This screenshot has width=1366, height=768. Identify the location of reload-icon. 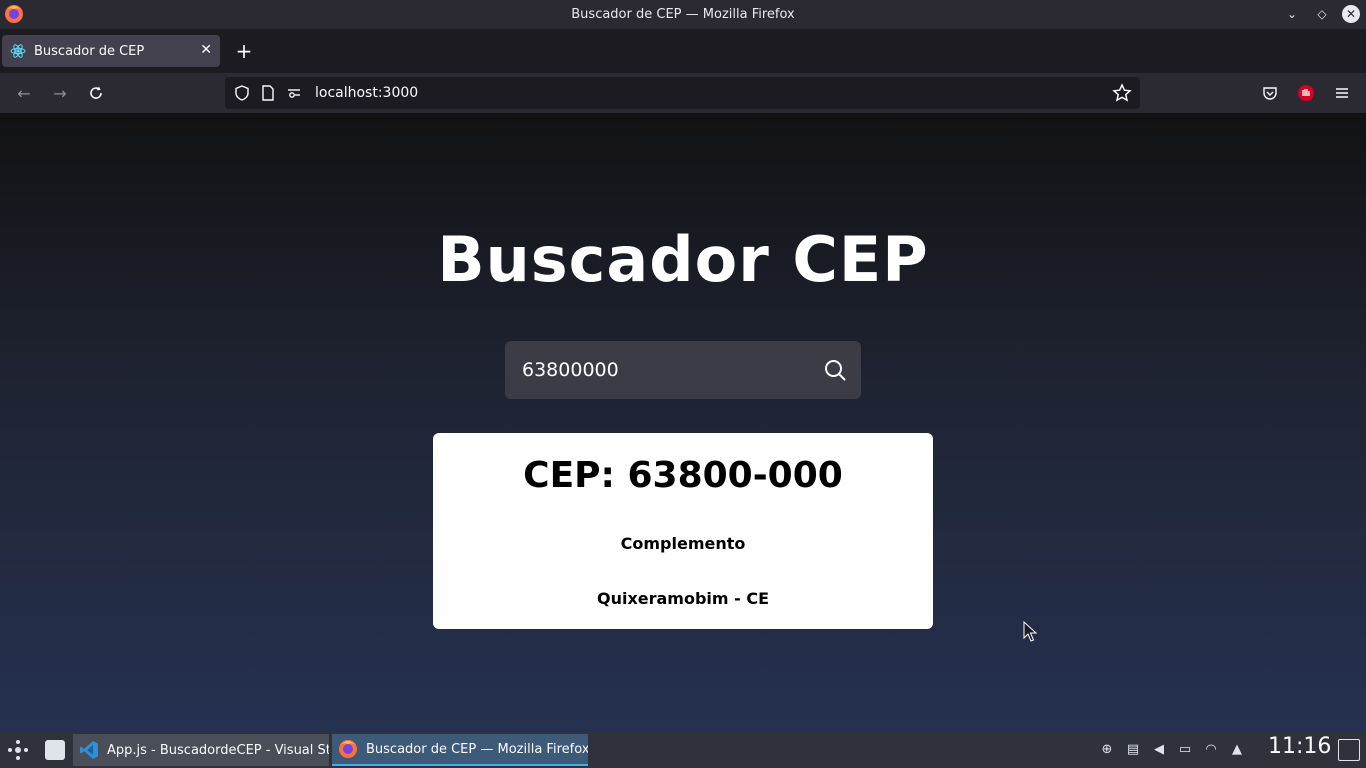
(96, 92).